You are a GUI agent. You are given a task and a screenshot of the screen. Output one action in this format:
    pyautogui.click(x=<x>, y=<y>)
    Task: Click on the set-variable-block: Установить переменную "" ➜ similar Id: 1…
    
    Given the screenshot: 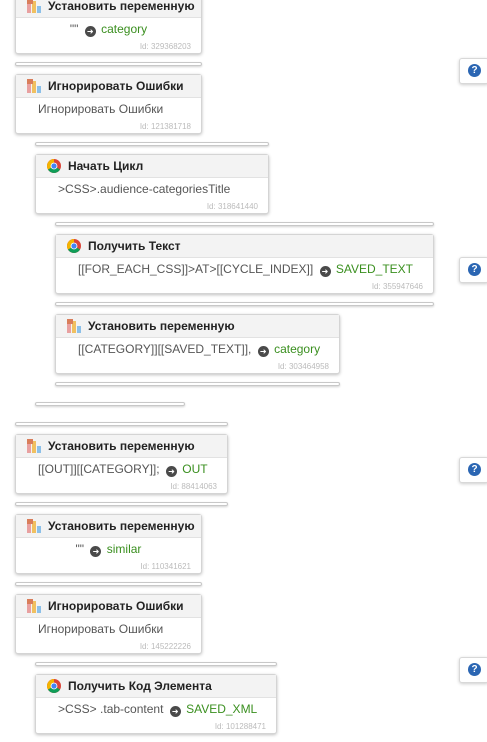 What is the action you would take?
    pyautogui.click(x=108, y=544)
    